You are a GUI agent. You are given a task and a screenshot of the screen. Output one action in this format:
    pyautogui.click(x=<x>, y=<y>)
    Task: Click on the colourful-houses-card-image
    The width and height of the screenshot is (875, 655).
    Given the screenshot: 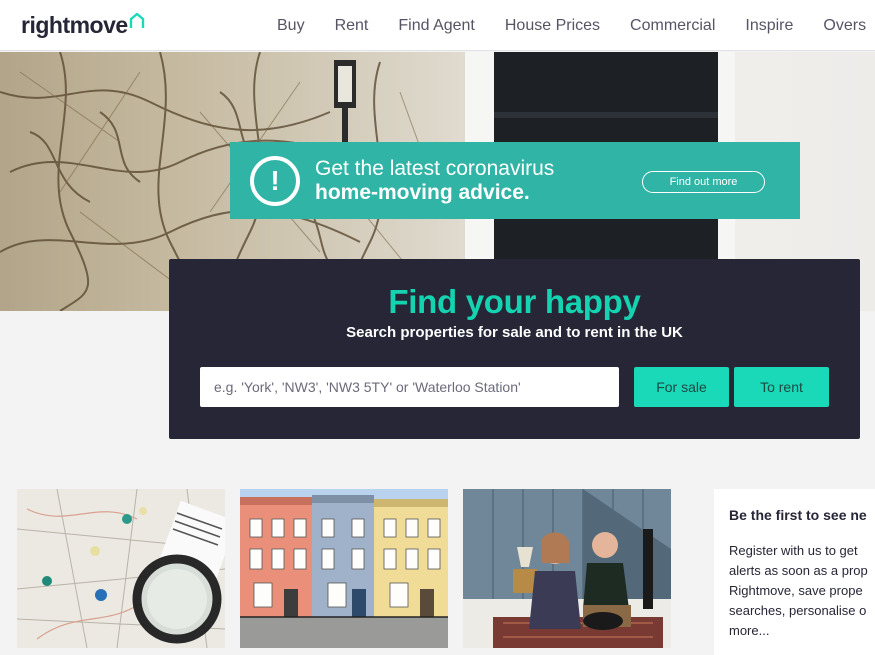 What is the action you would take?
    pyautogui.click(x=344, y=568)
    